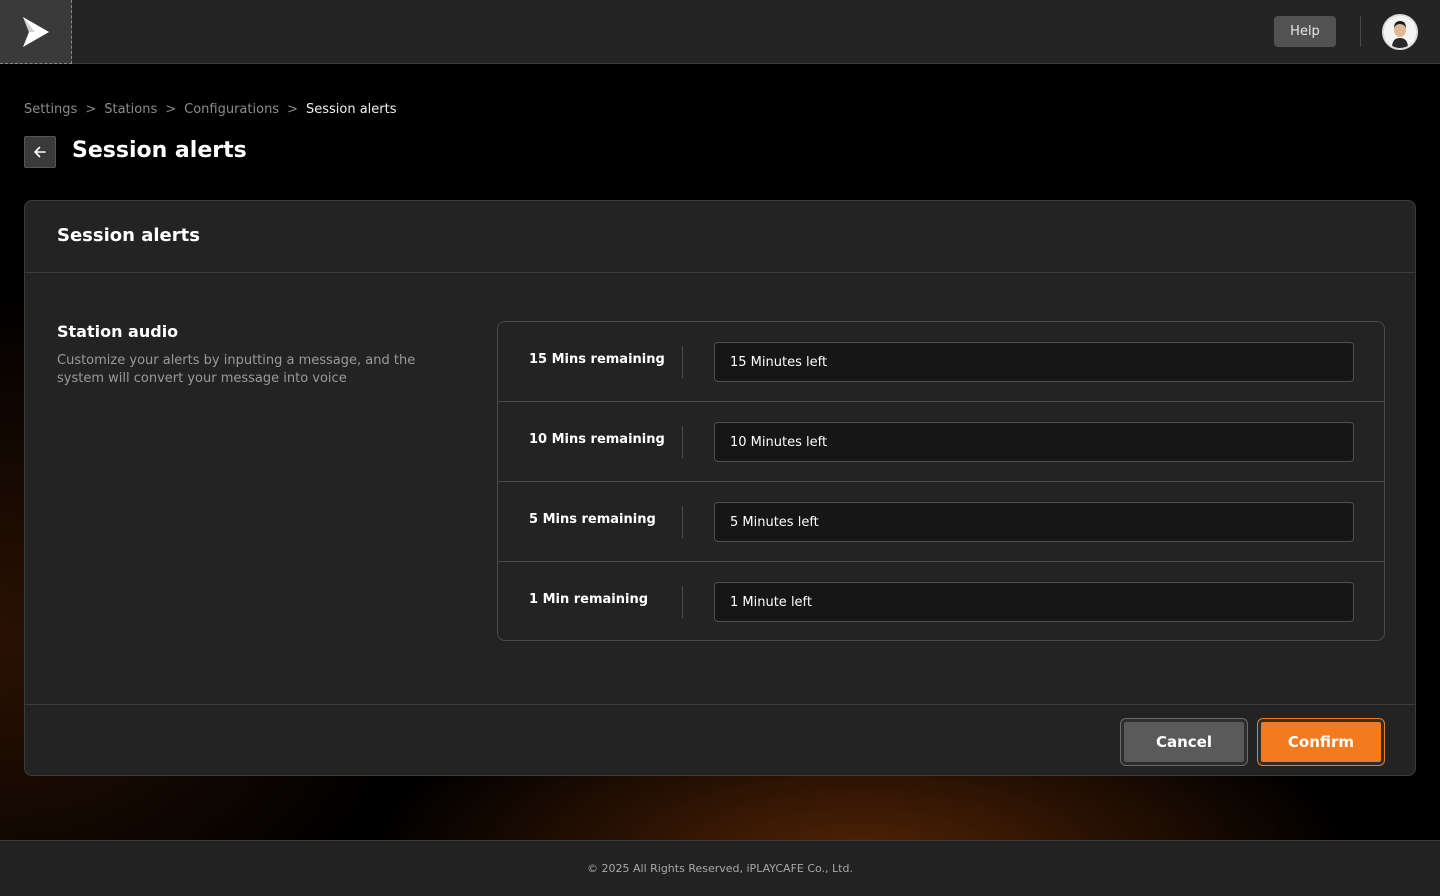 The image size is (1440, 896). What do you see at coordinates (589, 599) in the screenshot?
I see `alert-label: 1 Min remaining` at bounding box center [589, 599].